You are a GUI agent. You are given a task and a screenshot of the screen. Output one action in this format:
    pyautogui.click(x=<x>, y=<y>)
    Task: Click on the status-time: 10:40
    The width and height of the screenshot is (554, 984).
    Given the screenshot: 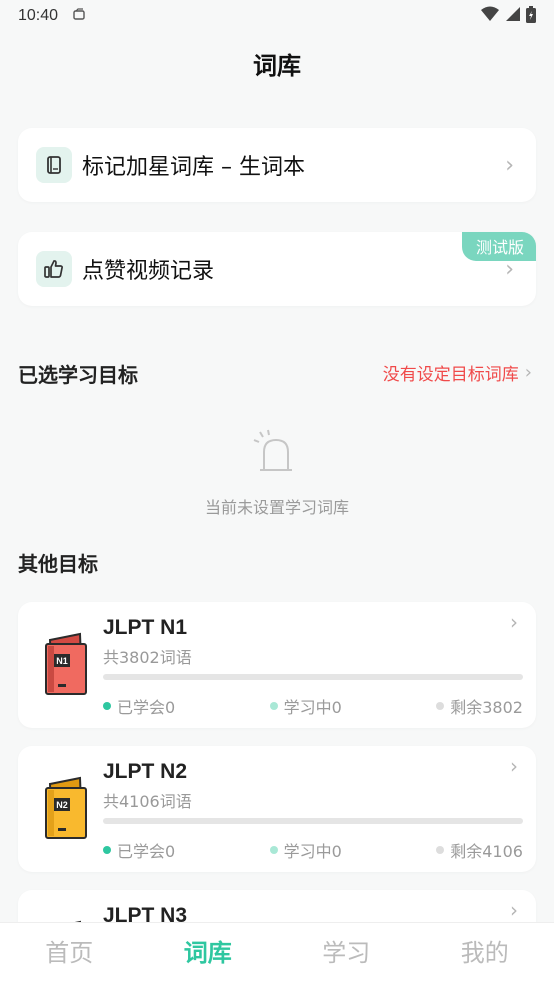 What is the action you would take?
    pyautogui.click(x=38, y=15)
    